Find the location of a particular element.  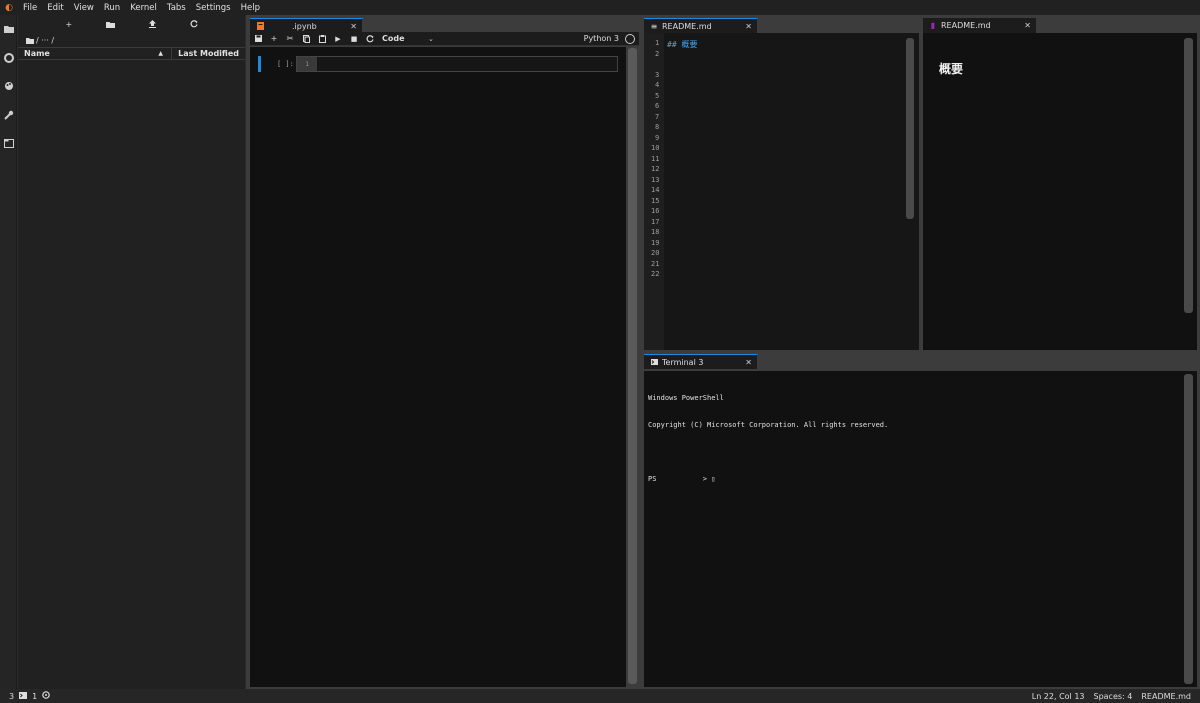

column-name-header: Name ▲ is located at coordinates (95, 53).